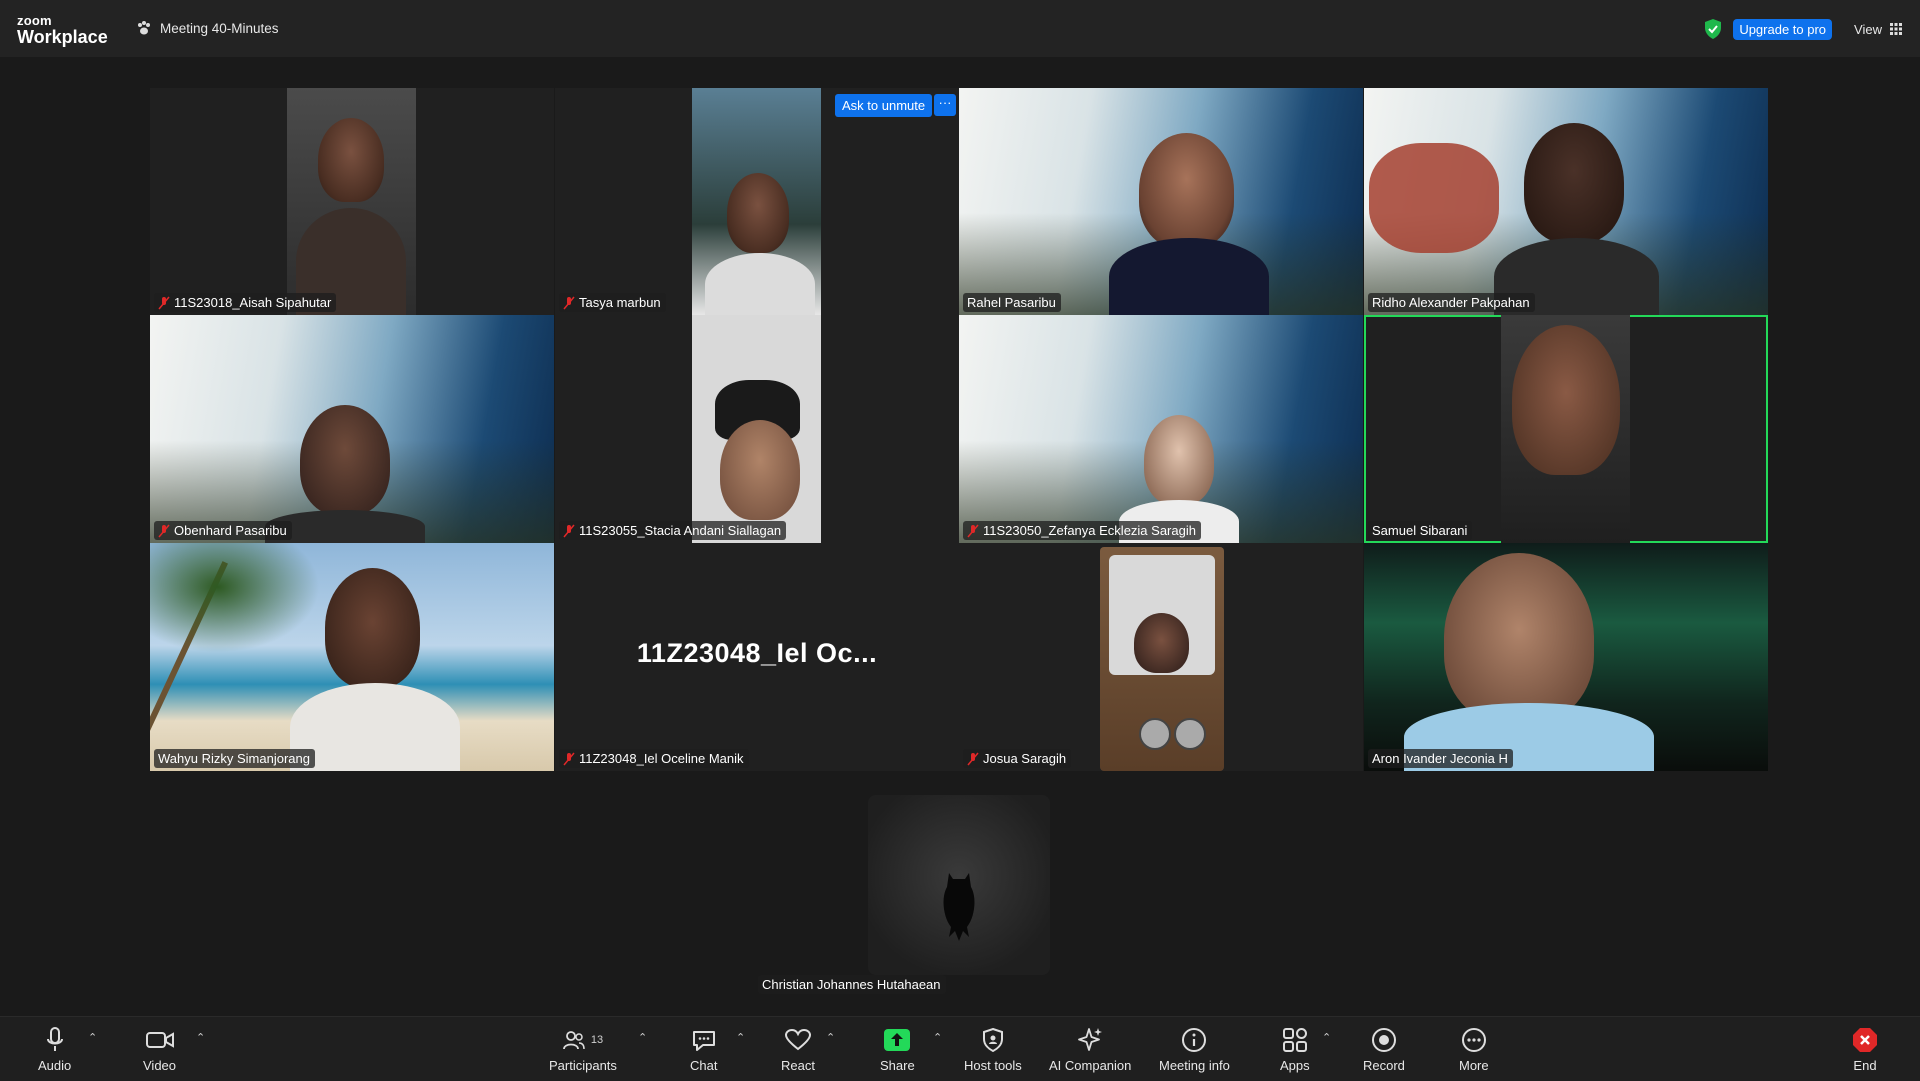  Describe the element at coordinates (1451, 302) in the screenshot. I see `name-label: Ridho Alexander Pakpahan` at that location.